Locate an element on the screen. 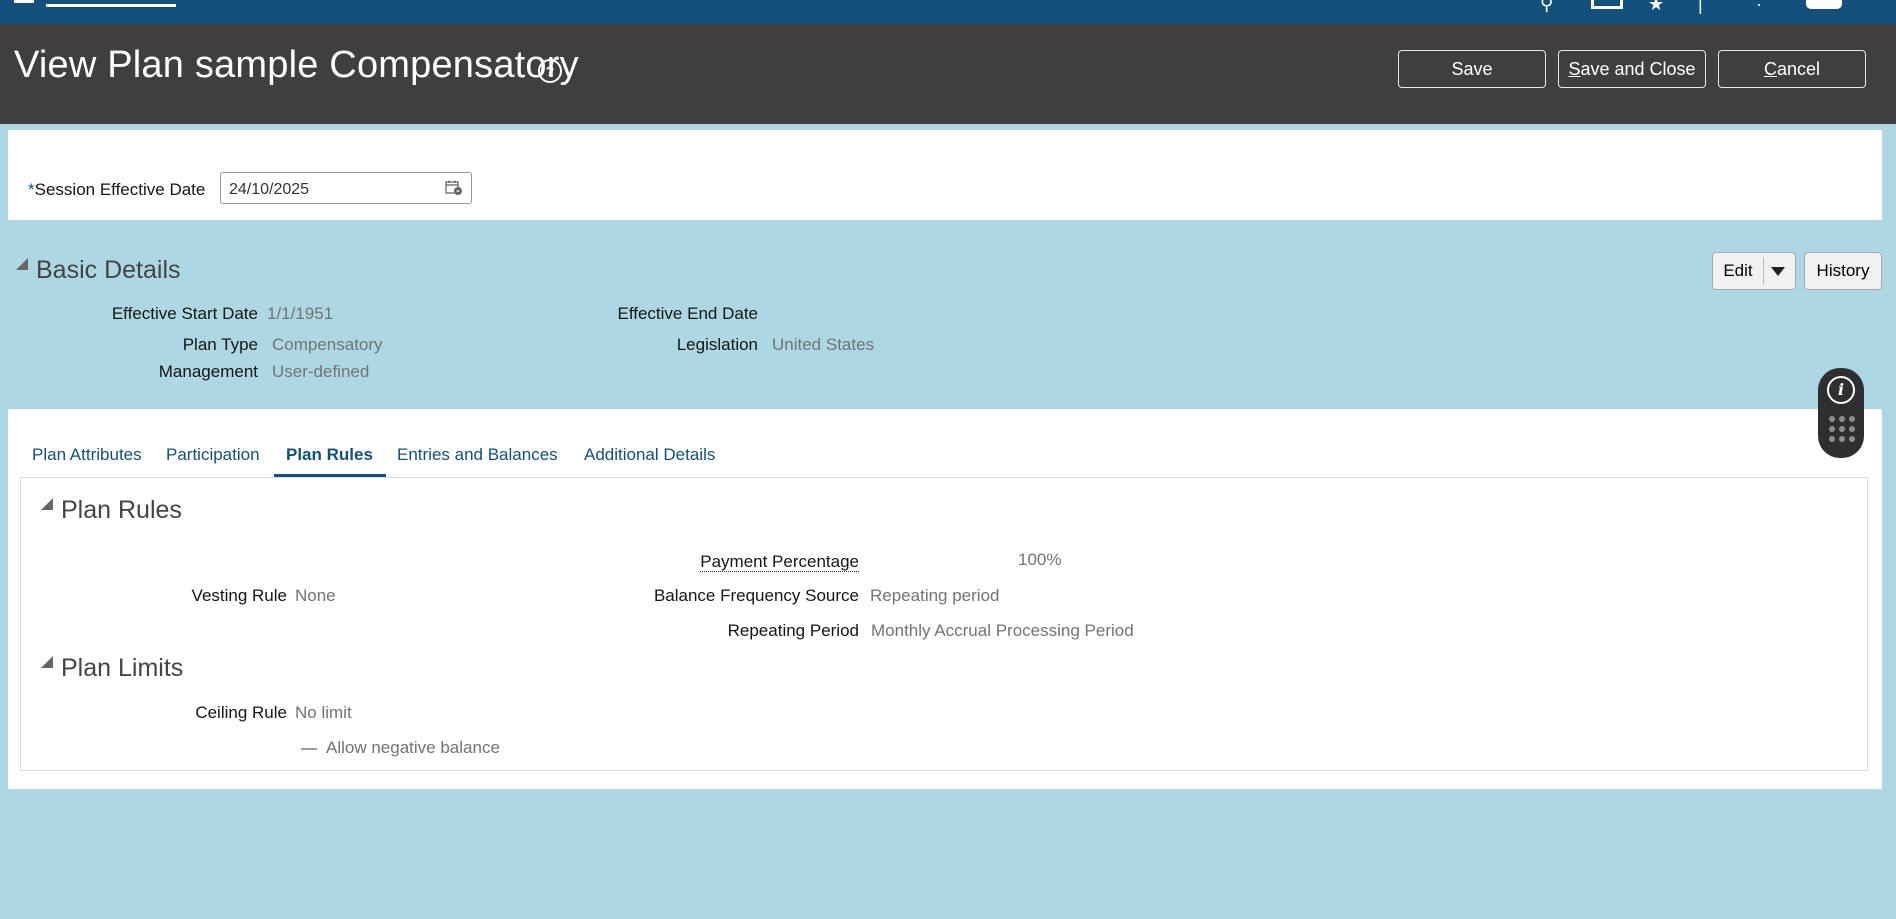 Image resolution: width=1896 pixels, height=919 pixels. cancel-mnemonic: C is located at coordinates (1770, 68).